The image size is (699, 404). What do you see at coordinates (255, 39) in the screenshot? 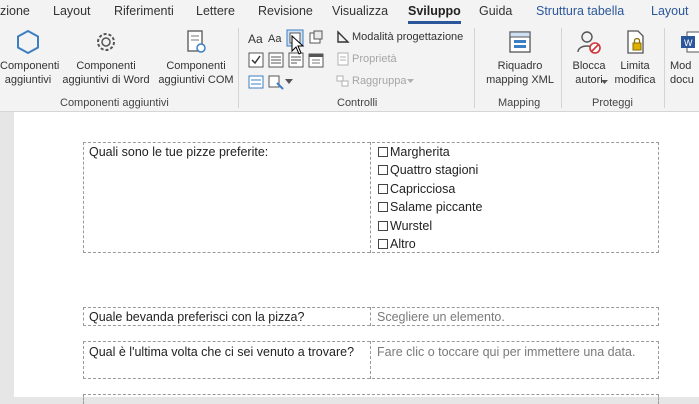
I see `rich-text-control: Aa` at bounding box center [255, 39].